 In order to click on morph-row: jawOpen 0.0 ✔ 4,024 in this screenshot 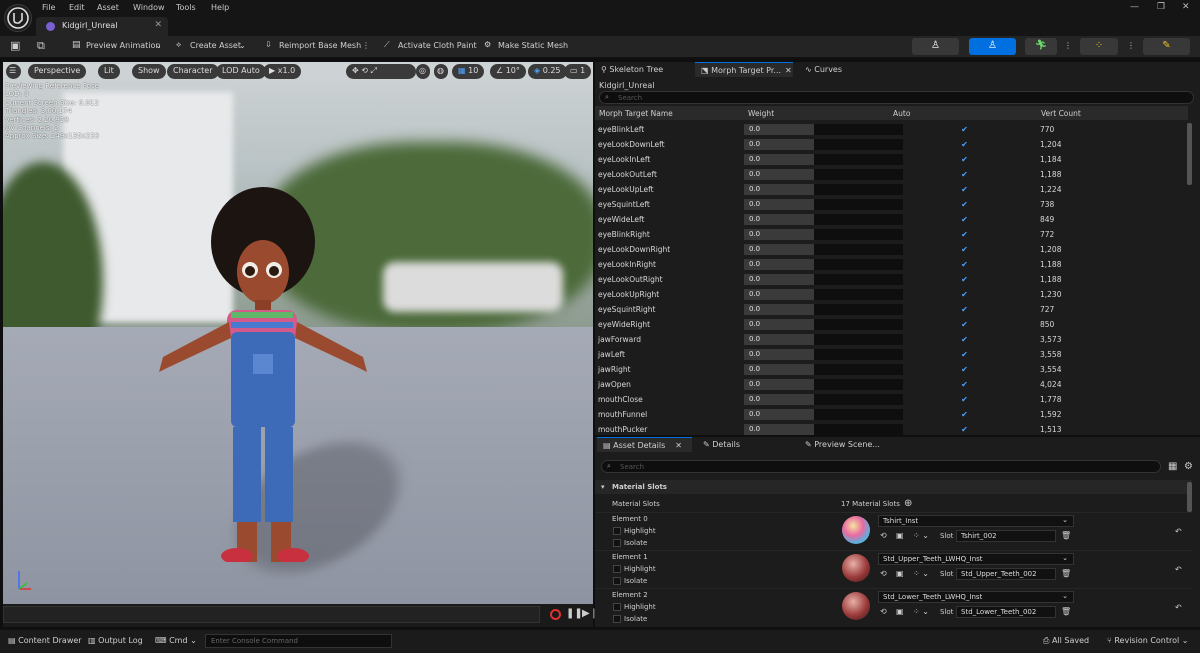, I will do `click(890, 384)`.